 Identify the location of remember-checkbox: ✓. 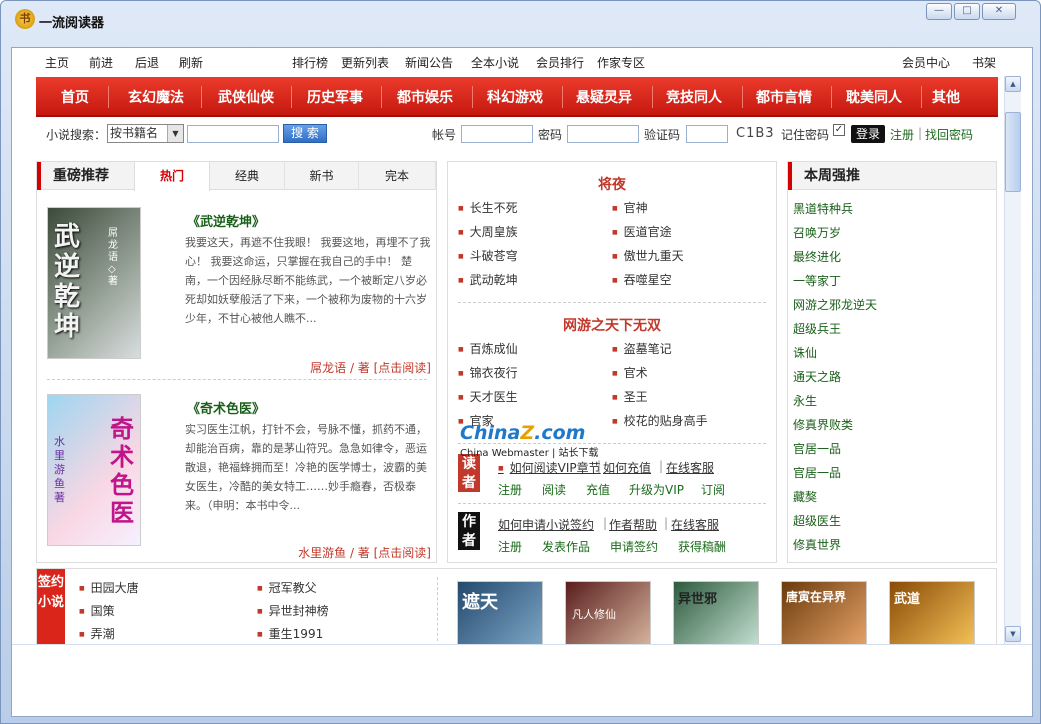
(839, 130).